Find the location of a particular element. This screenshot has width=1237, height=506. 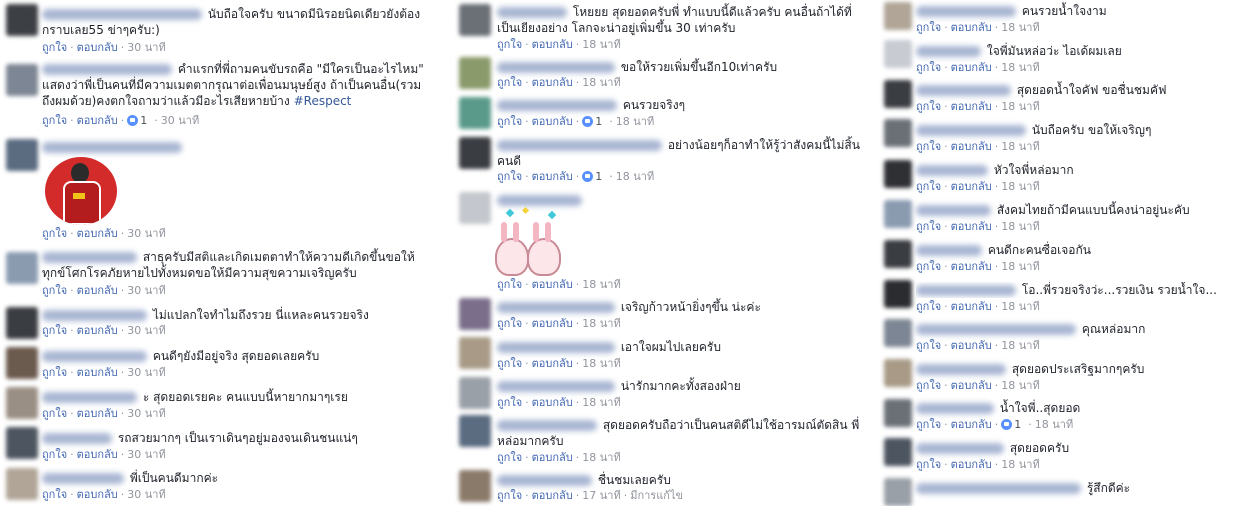

reaction-count: 1 is located at coordinates (1017, 424).